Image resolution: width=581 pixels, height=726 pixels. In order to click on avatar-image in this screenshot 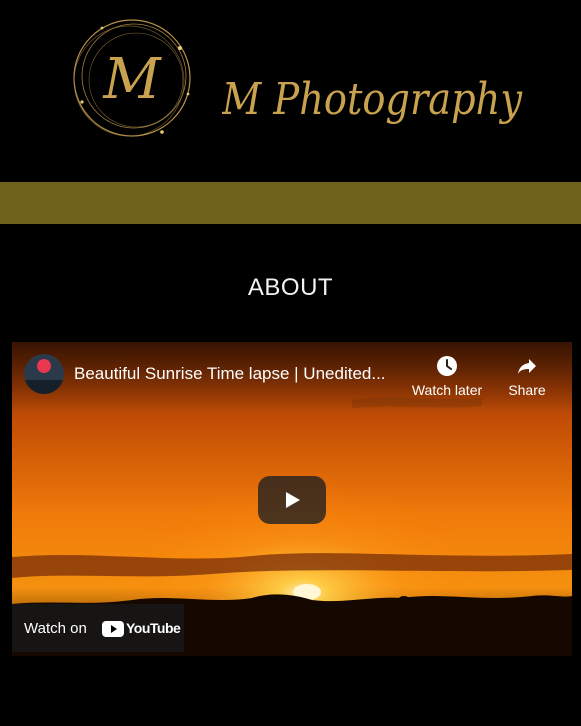, I will do `click(44, 374)`.